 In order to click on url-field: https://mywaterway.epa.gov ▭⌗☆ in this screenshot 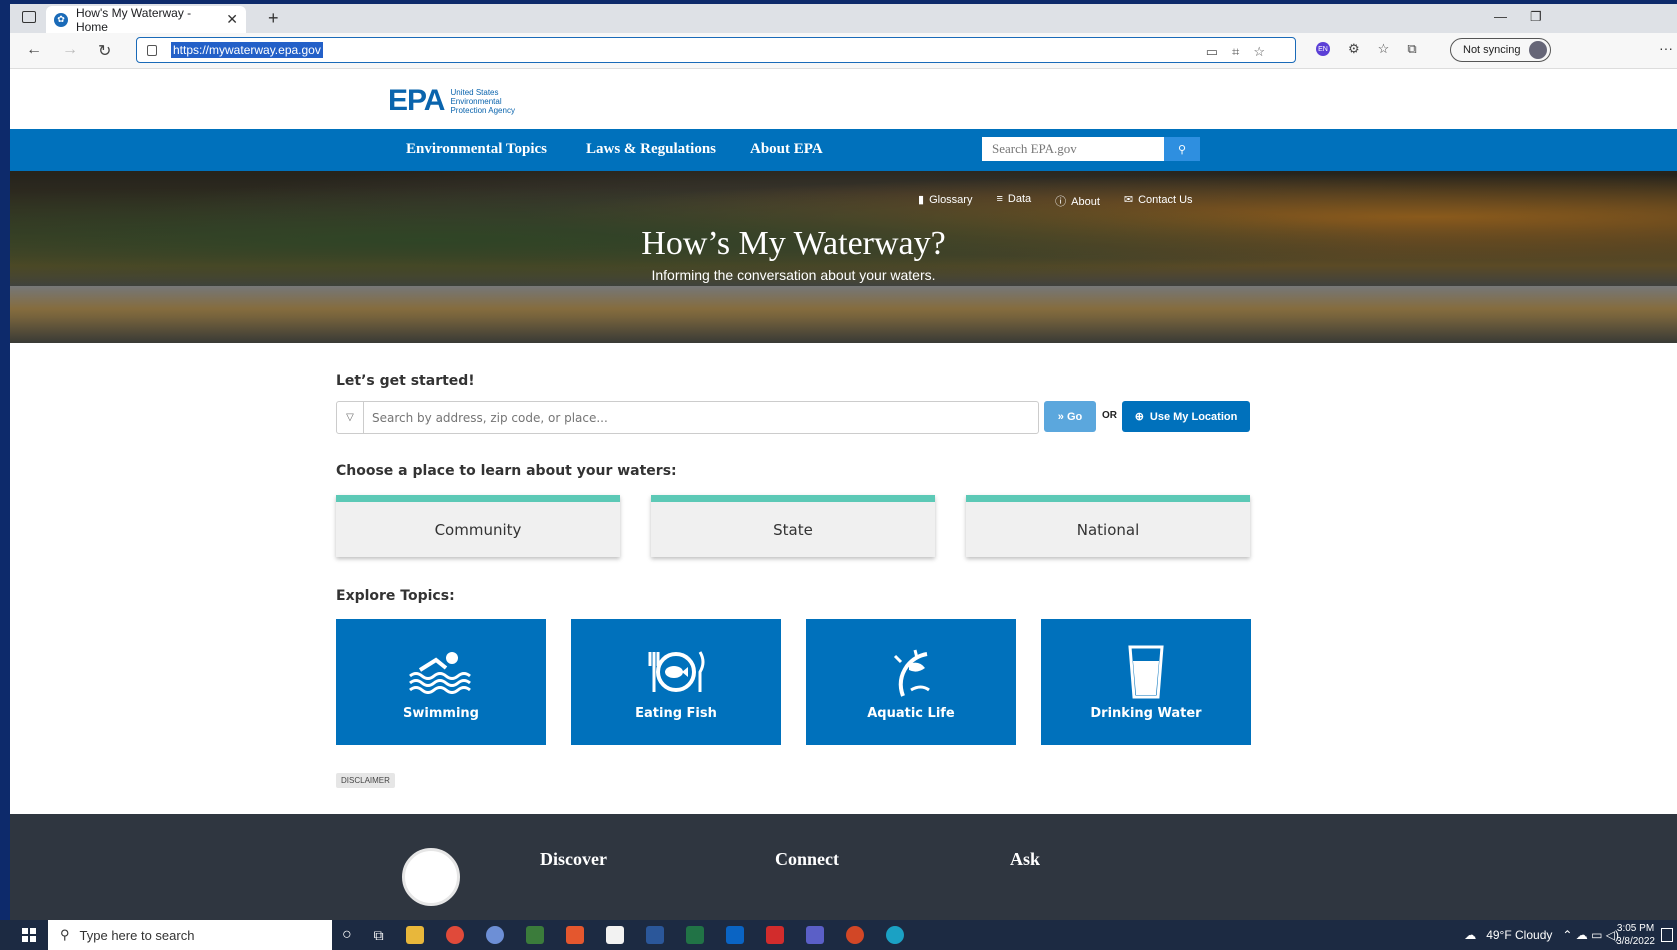, I will do `click(716, 50)`.